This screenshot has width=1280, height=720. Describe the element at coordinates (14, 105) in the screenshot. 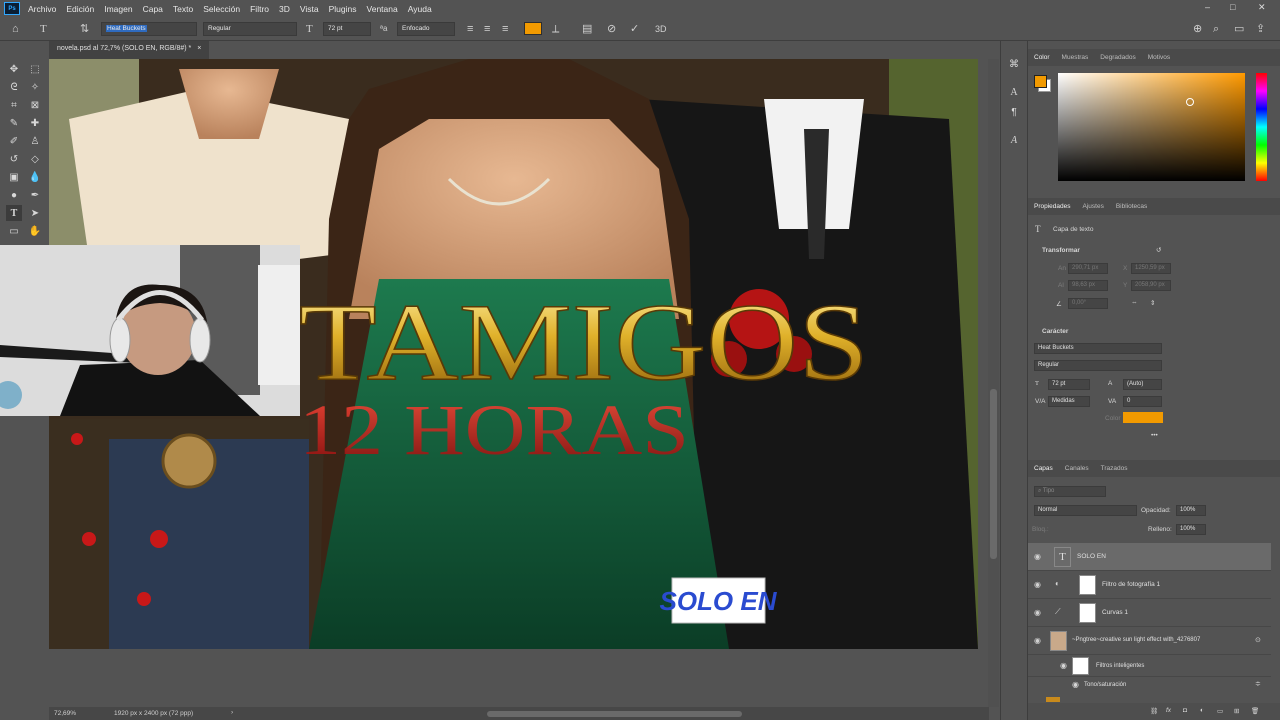

I see `crop-tool-icon: ⌗` at that location.